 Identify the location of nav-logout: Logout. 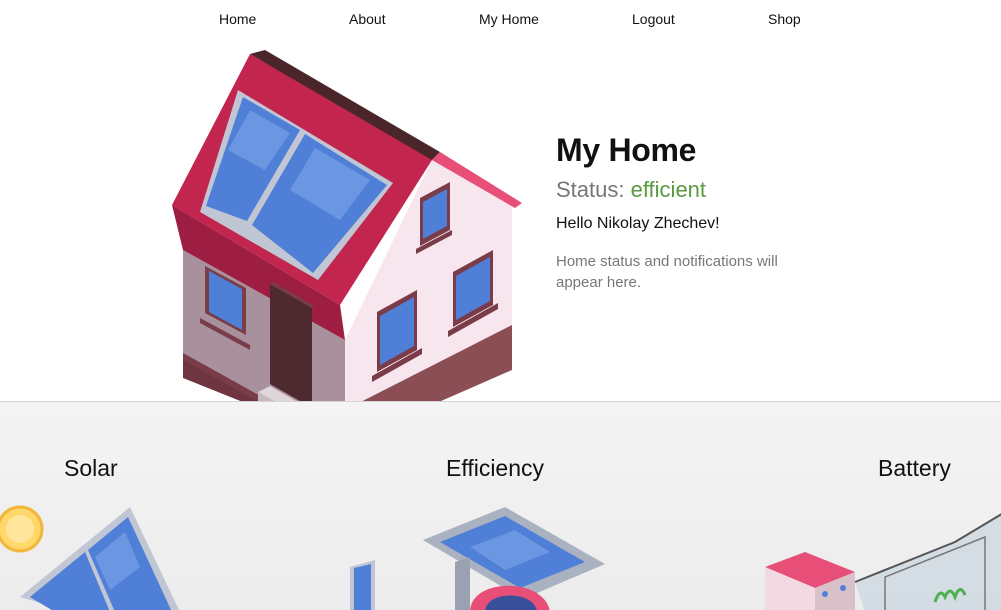
(653, 19).